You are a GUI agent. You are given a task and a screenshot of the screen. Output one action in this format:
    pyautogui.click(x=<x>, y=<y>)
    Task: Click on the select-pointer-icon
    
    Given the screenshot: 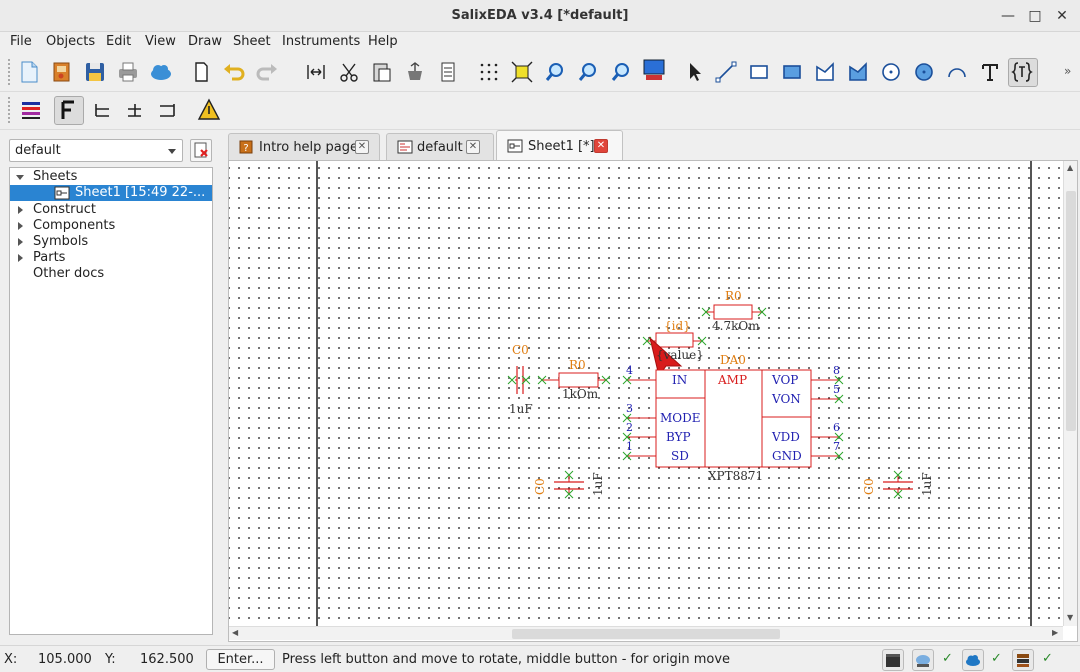 What is the action you would take?
    pyautogui.click(x=695, y=72)
    